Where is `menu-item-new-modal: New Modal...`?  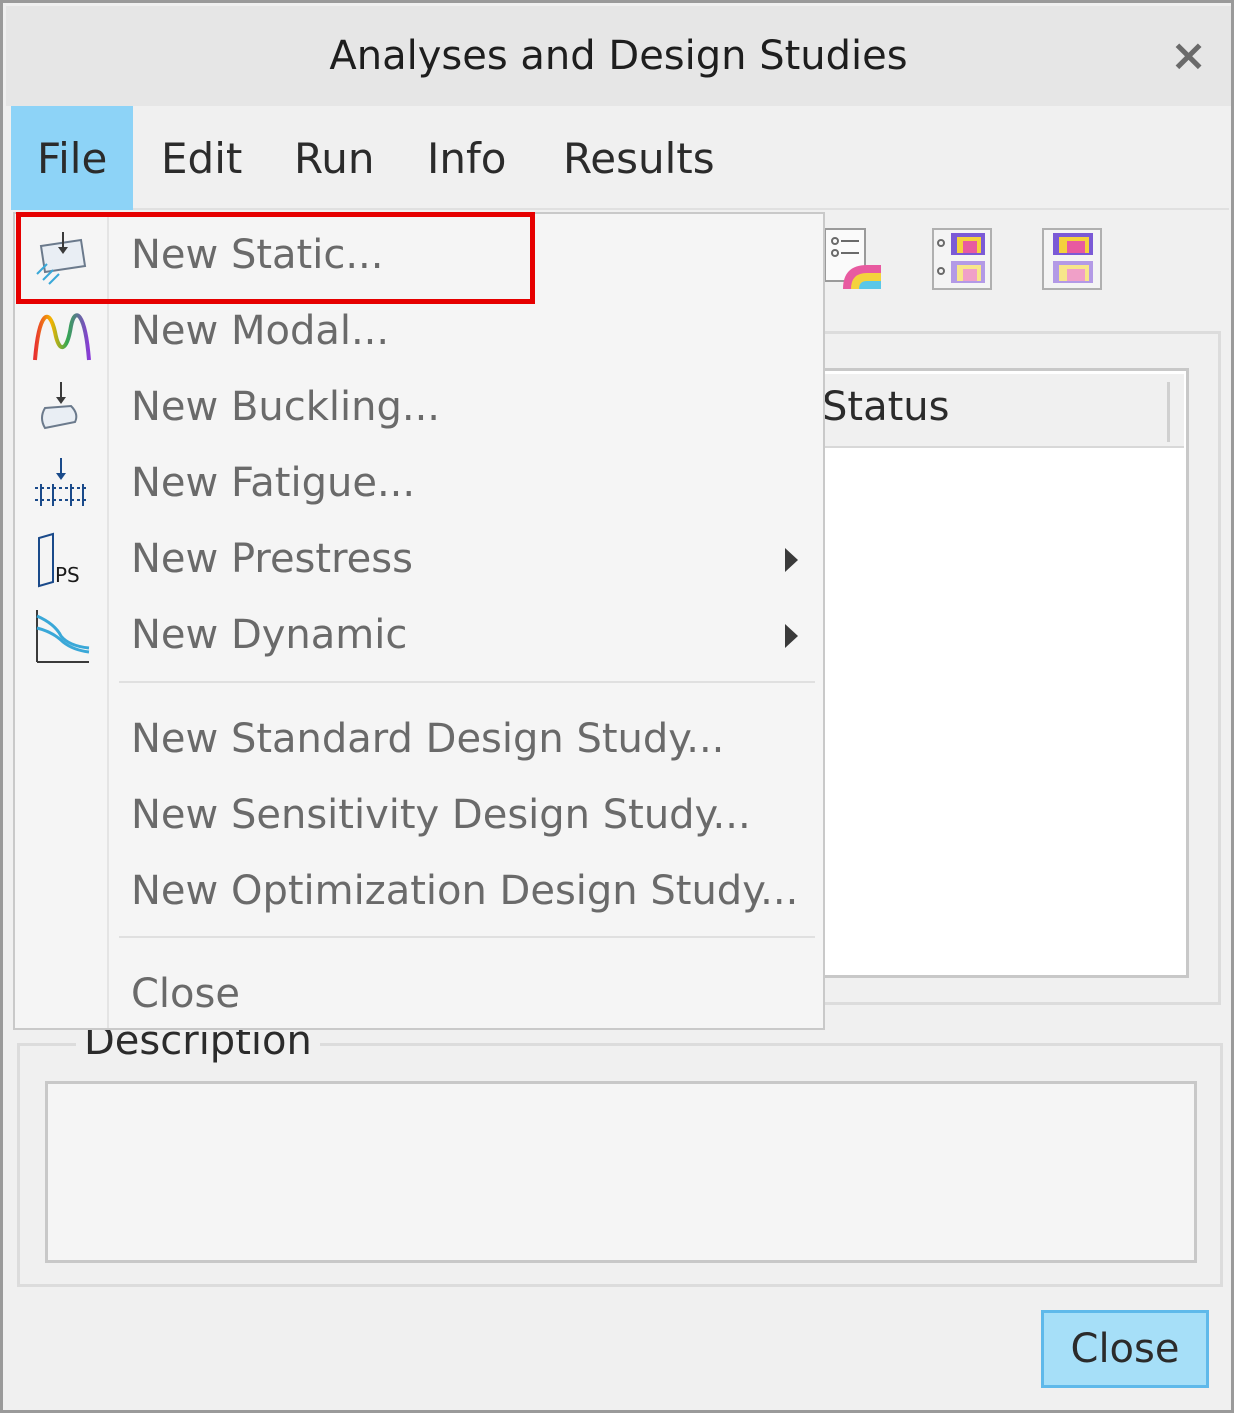
menu-item-new-modal: New Modal... is located at coordinates (419, 331).